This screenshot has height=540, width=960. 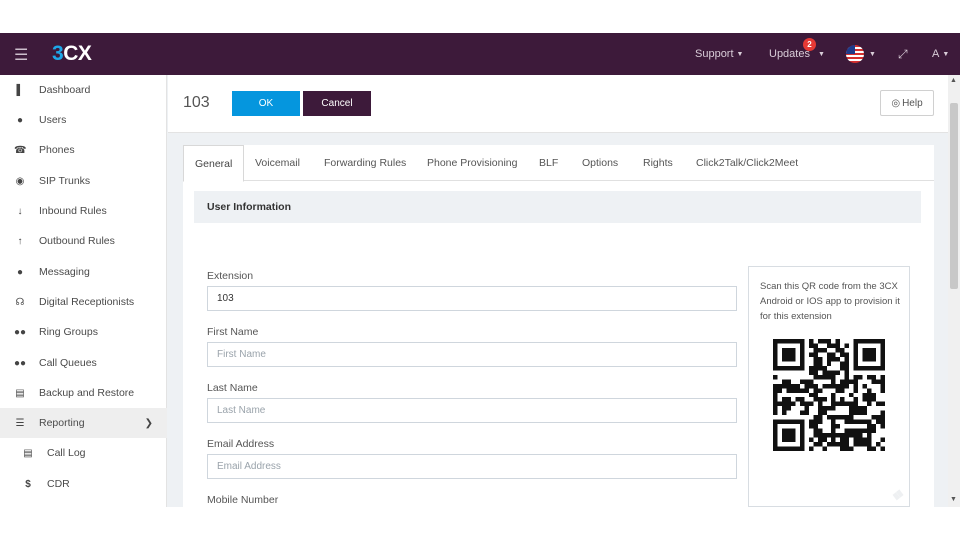 I want to click on sidebar-item-label: Messaging, so click(x=64, y=272).